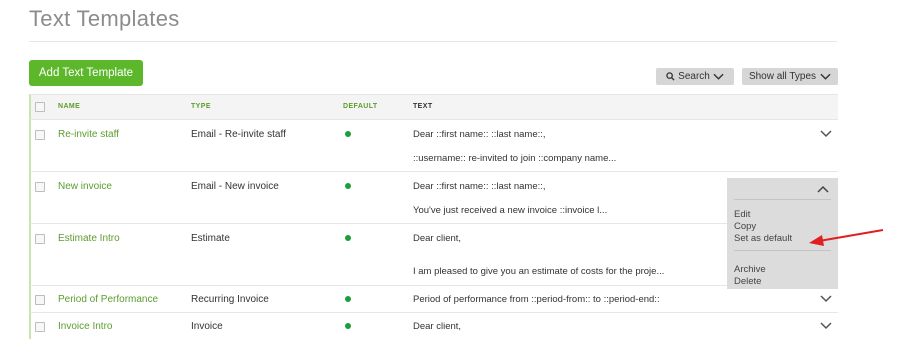  Describe the element at coordinates (89, 238) in the screenshot. I see `template-name-link: Estimate Intro` at that location.